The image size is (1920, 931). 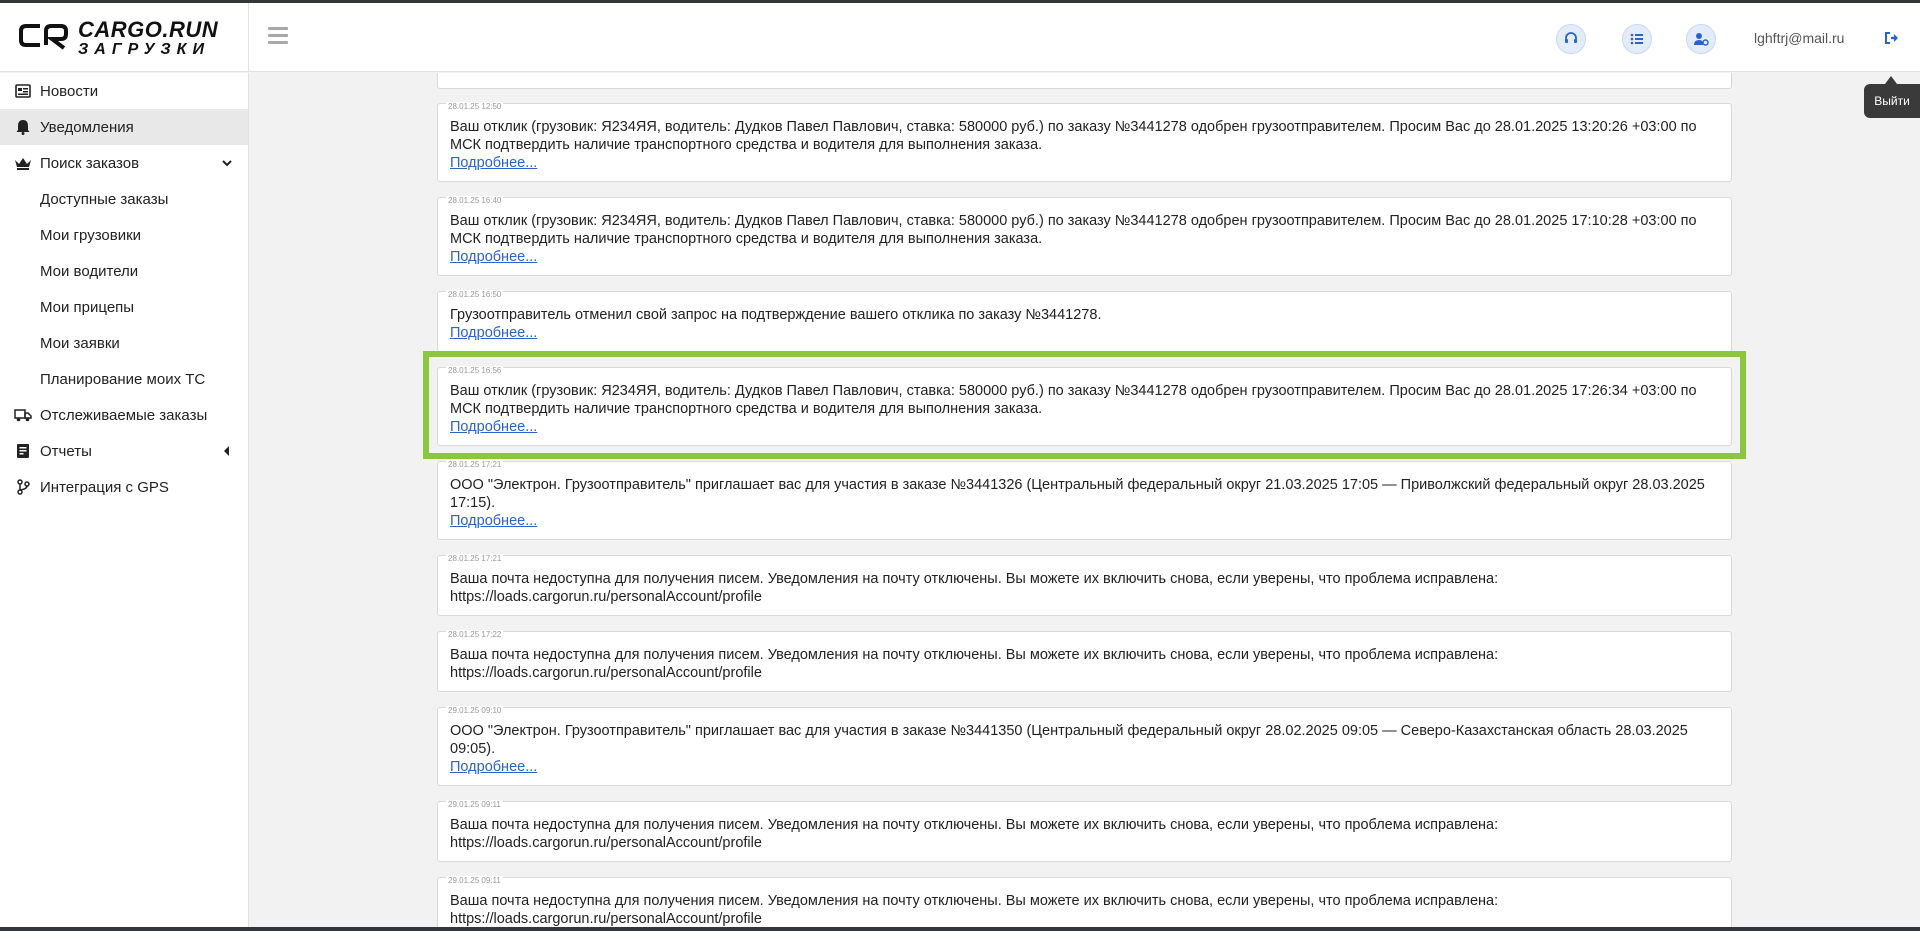 What do you see at coordinates (1799, 38) in the screenshot?
I see `user-email: lghftrj@mail.ru` at bounding box center [1799, 38].